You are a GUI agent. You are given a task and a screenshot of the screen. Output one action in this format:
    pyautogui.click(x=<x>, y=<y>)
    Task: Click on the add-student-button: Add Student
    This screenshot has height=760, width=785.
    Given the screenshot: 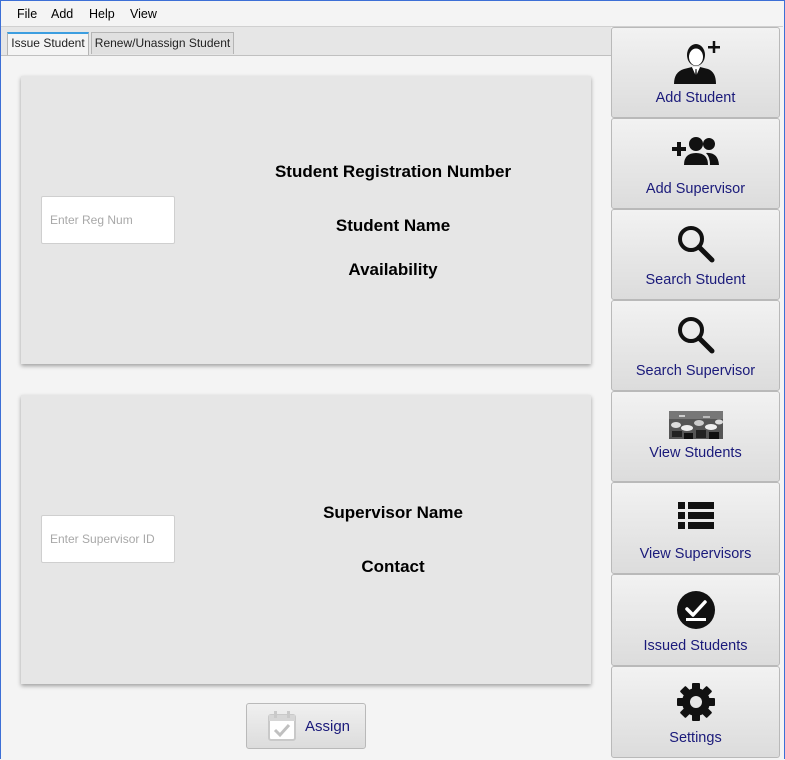 What is the action you would take?
    pyautogui.click(x=695, y=72)
    